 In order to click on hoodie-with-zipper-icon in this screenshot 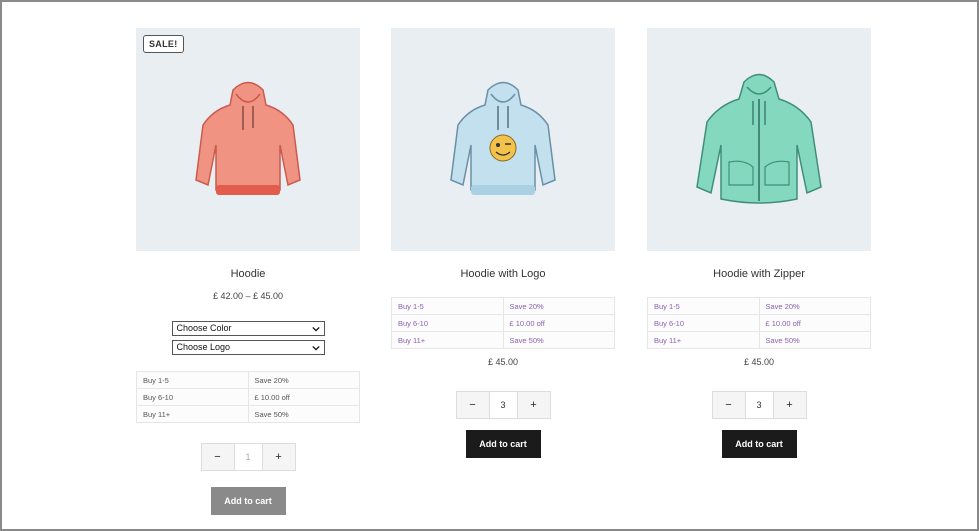, I will do `click(759, 138)`.